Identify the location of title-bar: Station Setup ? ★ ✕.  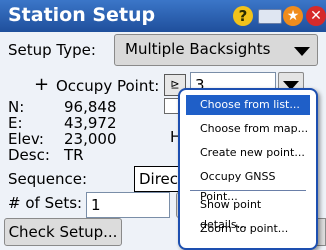
(163, 16).